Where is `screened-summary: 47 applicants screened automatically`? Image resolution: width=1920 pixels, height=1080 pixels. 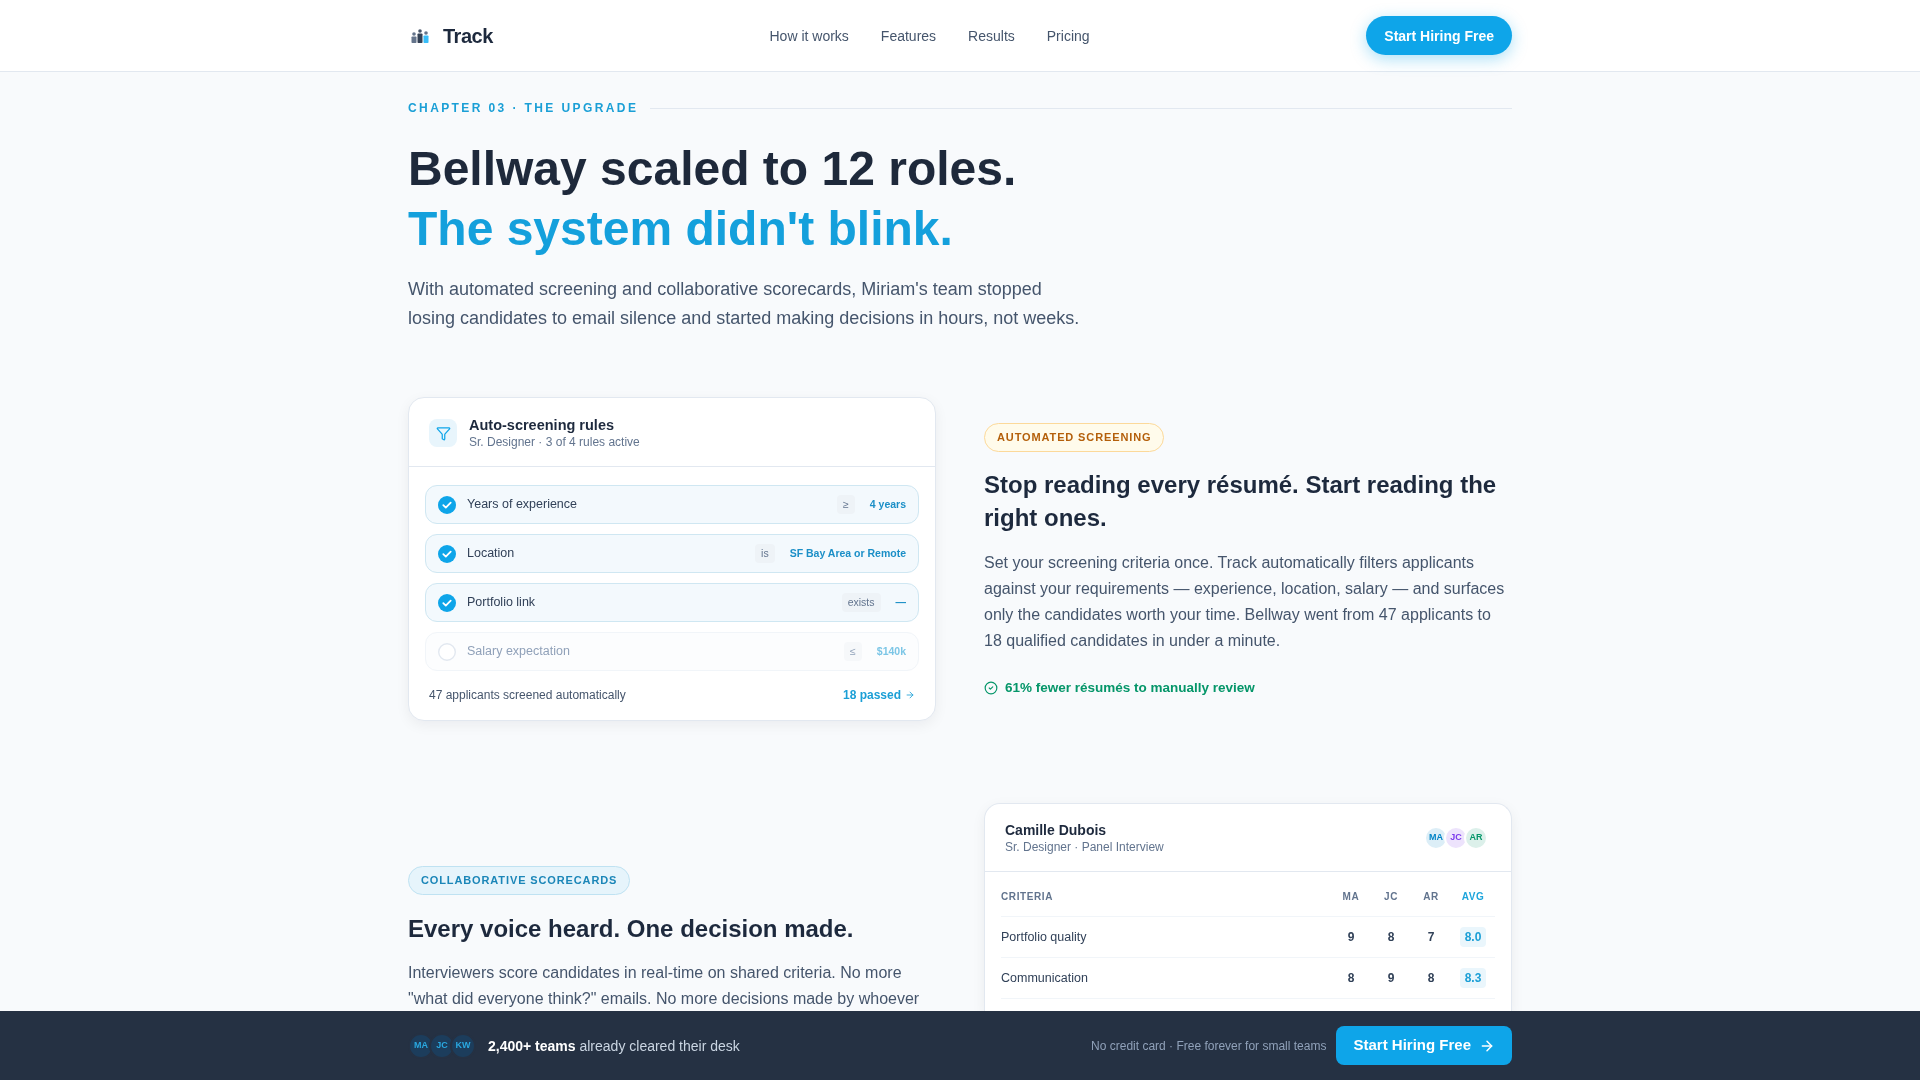 screened-summary: 47 applicants screened automatically is located at coordinates (527, 695).